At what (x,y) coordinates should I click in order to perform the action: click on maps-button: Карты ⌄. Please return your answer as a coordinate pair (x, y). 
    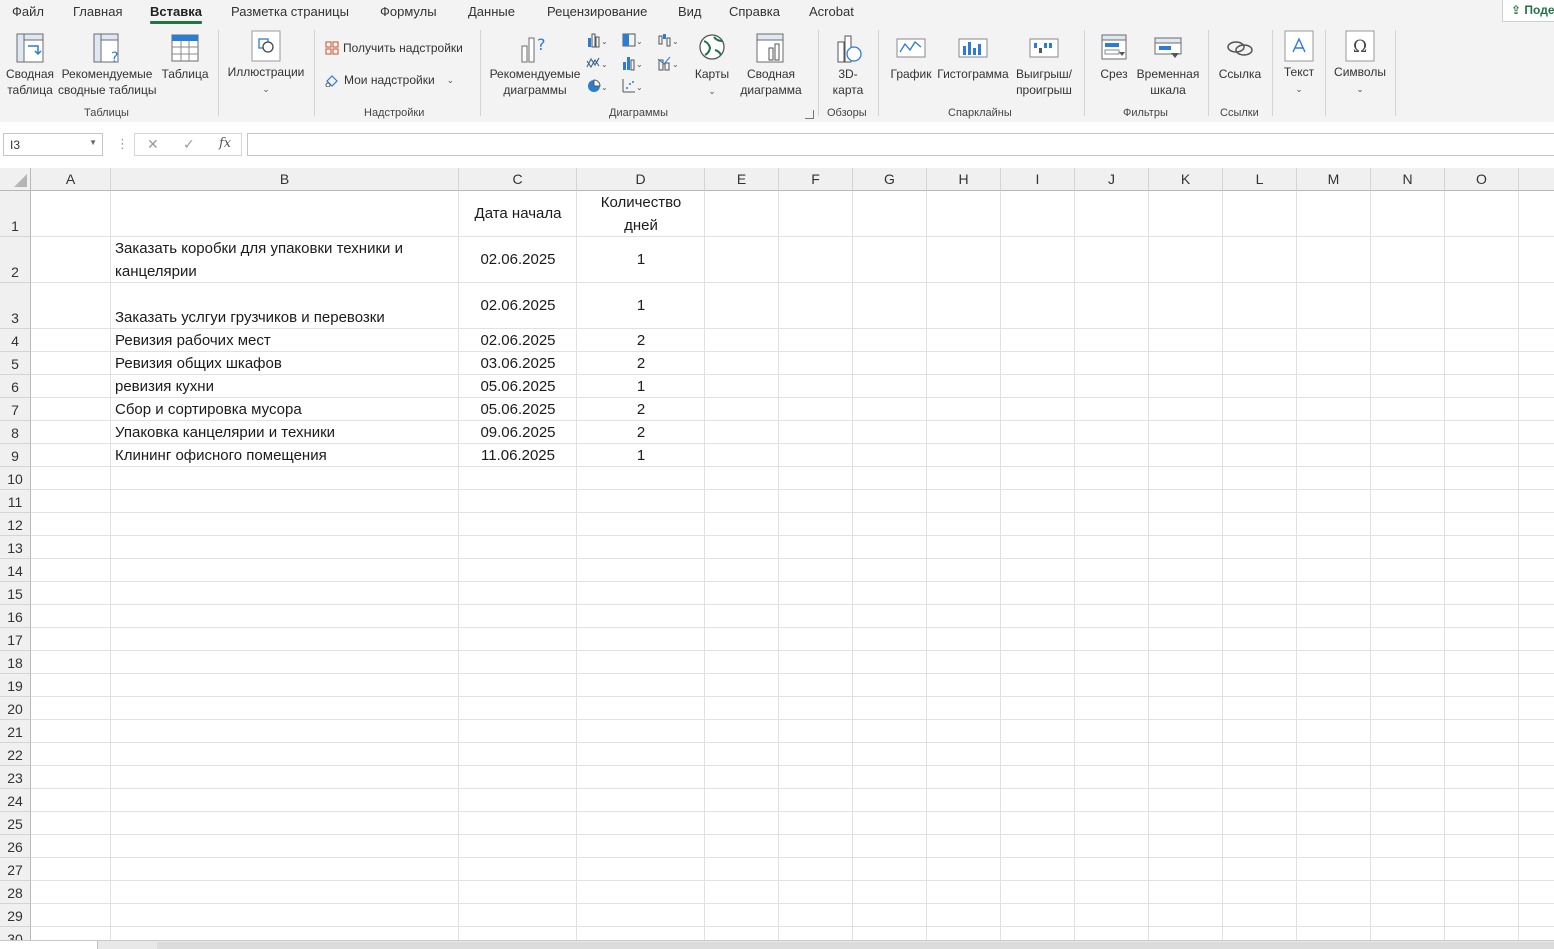
    Looking at the image, I should click on (712, 65).